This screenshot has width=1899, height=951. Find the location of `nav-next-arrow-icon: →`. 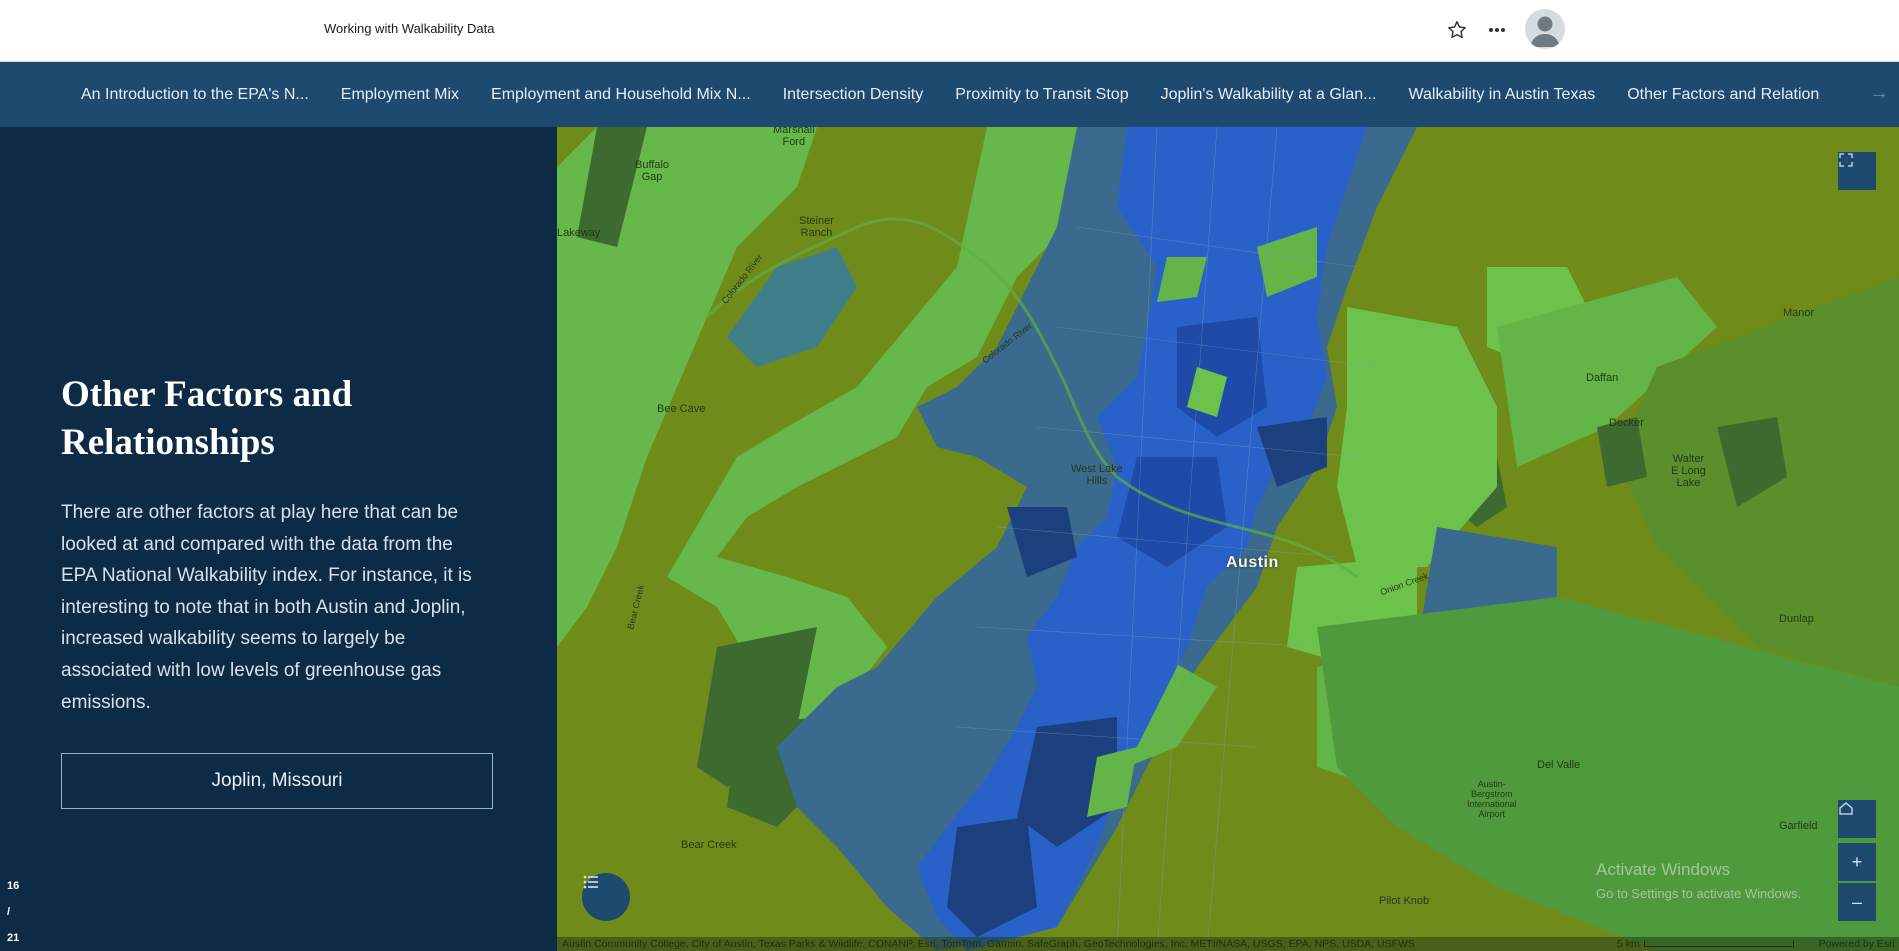

nav-next-arrow-icon: → is located at coordinates (1879, 93).